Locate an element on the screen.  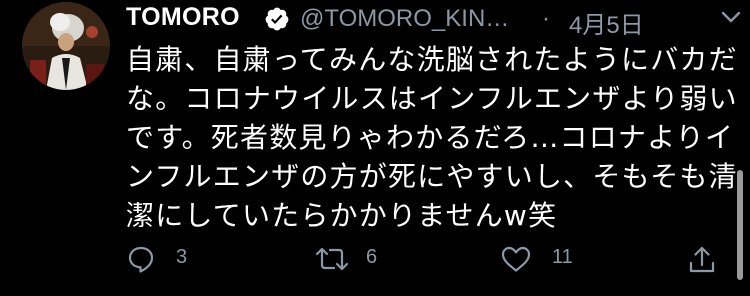
retweet-button: 6 is located at coordinates (359, 259).